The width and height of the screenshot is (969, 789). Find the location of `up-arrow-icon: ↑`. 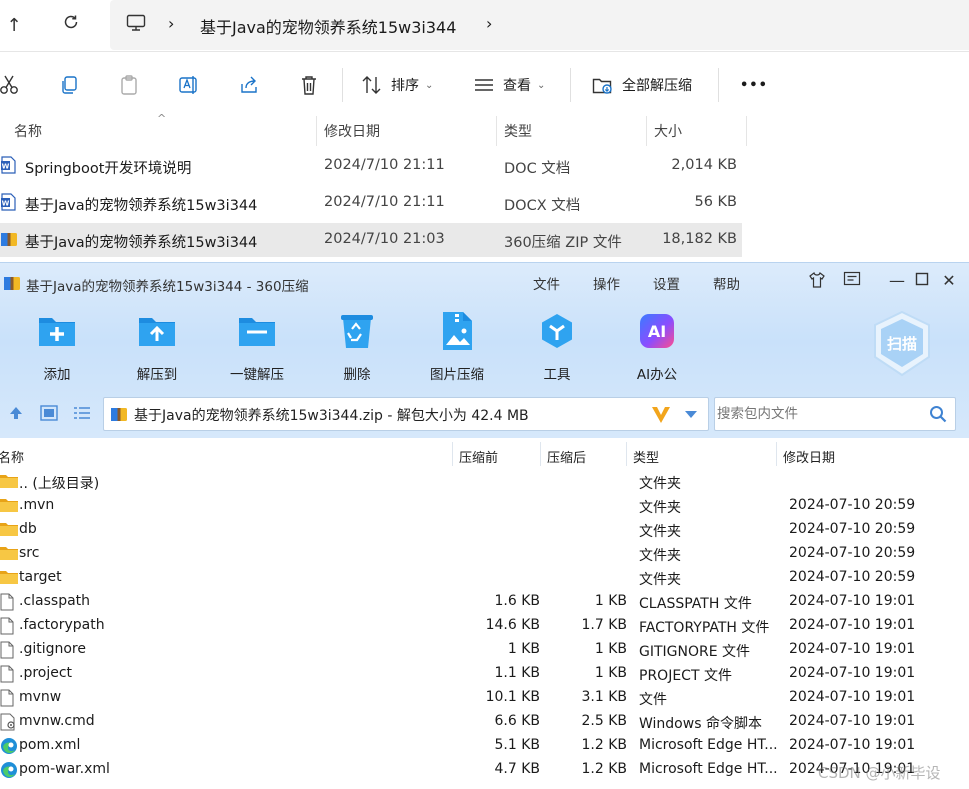

up-arrow-icon: ↑ is located at coordinates (14, 26).